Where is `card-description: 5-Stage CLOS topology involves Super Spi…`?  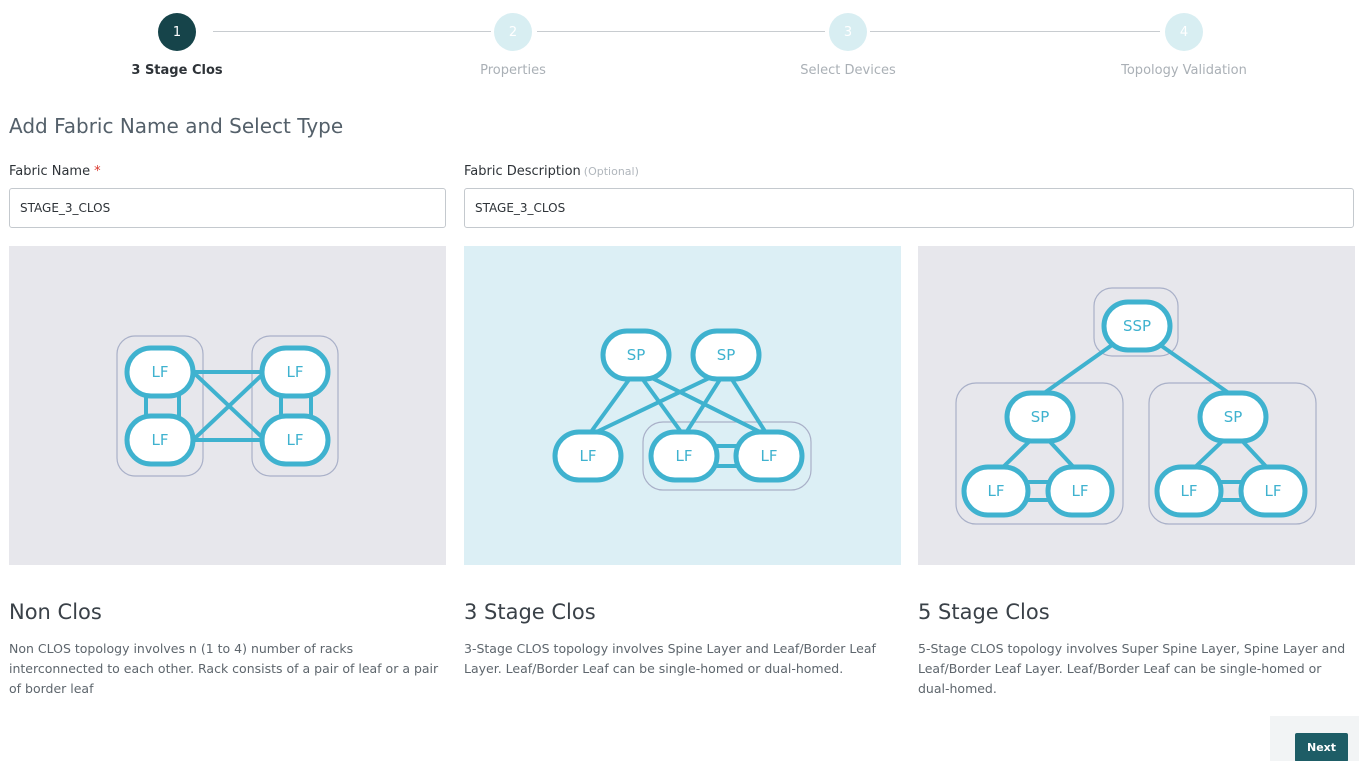 card-description: 5-Stage CLOS topology involves Super Spi… is located at coordinates (1132, 668).